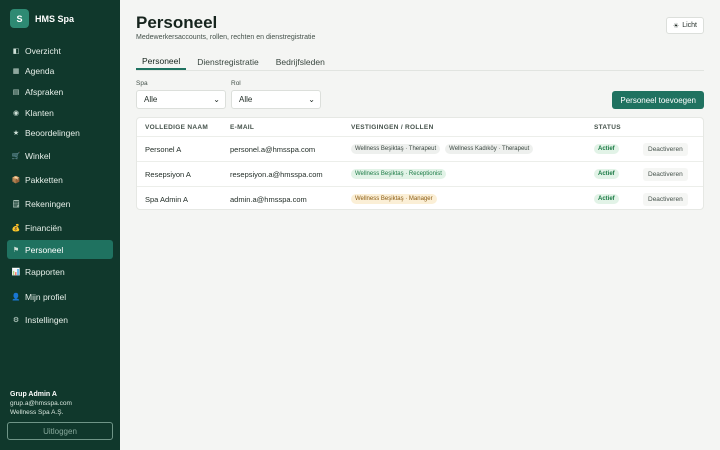 The width and height of the screenshot is (720, 450). Describe the element at coordinates (246, 99) in the screenshot. I see `rol-filter-value: Alle` at that location.